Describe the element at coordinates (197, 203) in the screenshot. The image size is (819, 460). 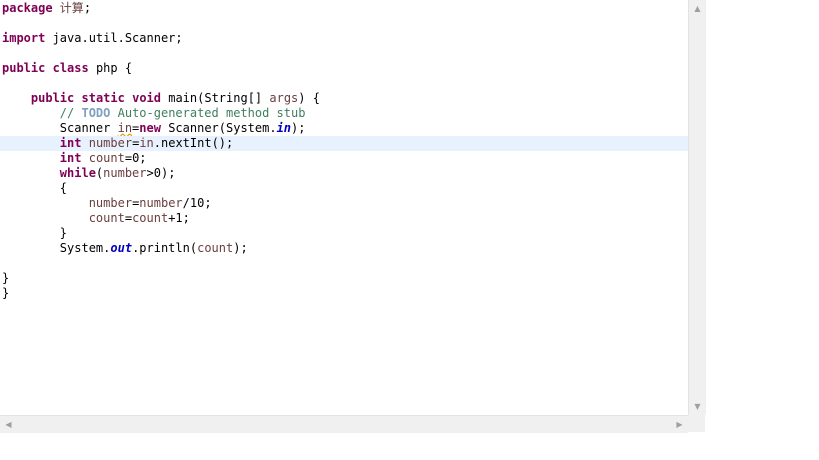
I see `code-text: /10;` at that location.